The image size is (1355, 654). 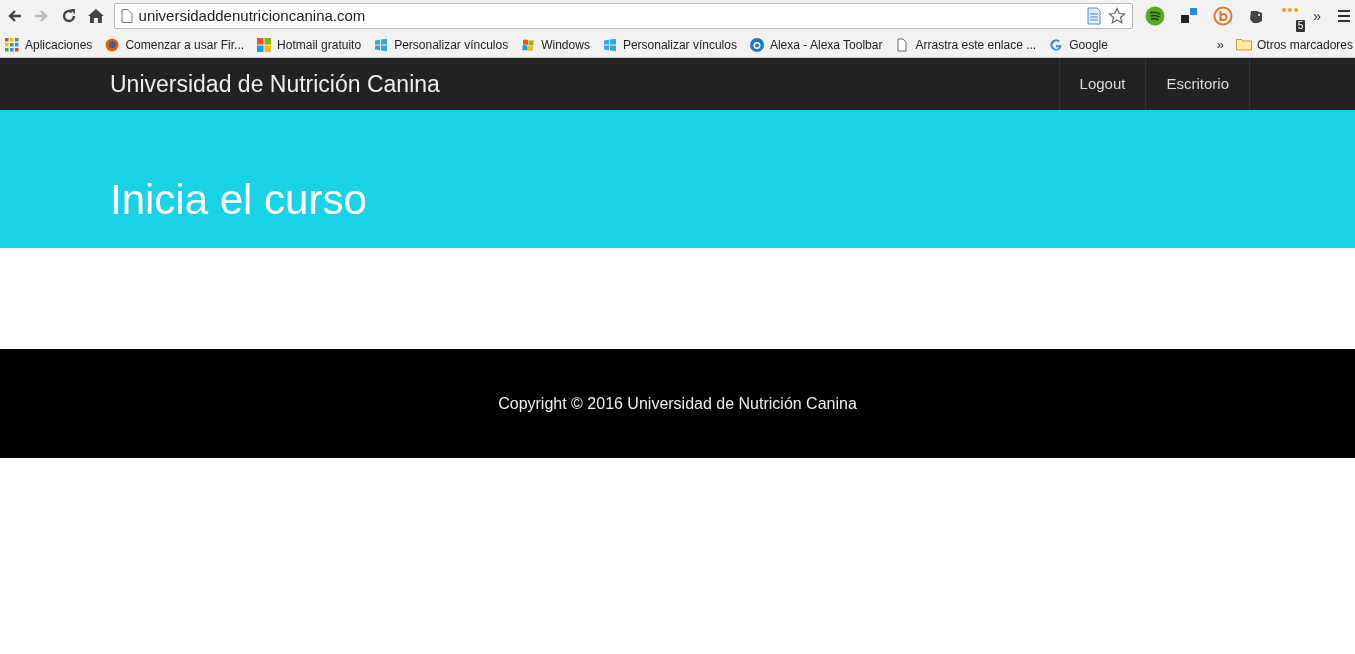 I want to click on bookmark-item: Aplicaciones, so click(x=49, y=44).